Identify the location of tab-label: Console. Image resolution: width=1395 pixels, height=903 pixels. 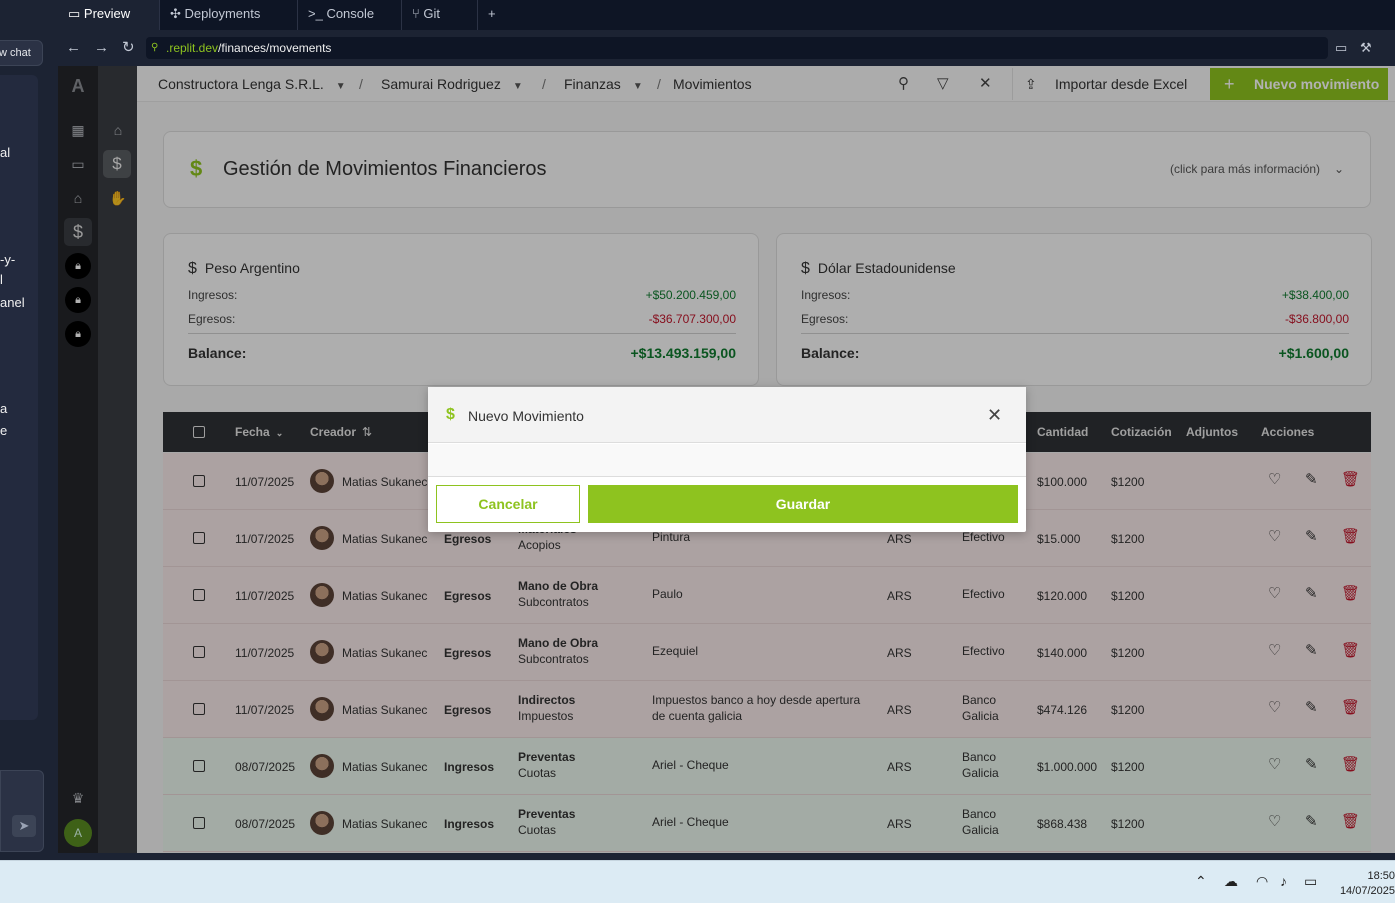
(350, 13).